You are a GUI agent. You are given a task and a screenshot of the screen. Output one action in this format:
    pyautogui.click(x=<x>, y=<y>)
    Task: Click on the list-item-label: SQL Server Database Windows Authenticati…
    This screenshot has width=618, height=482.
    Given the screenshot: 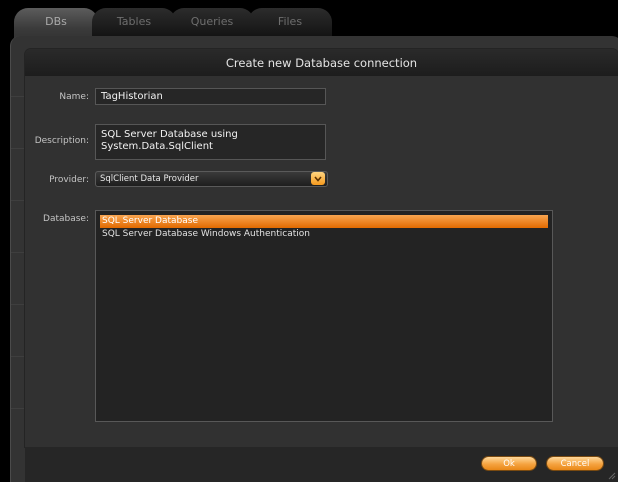 What is the action you would take?
    pyautogui.click(x=206, y=234)
    